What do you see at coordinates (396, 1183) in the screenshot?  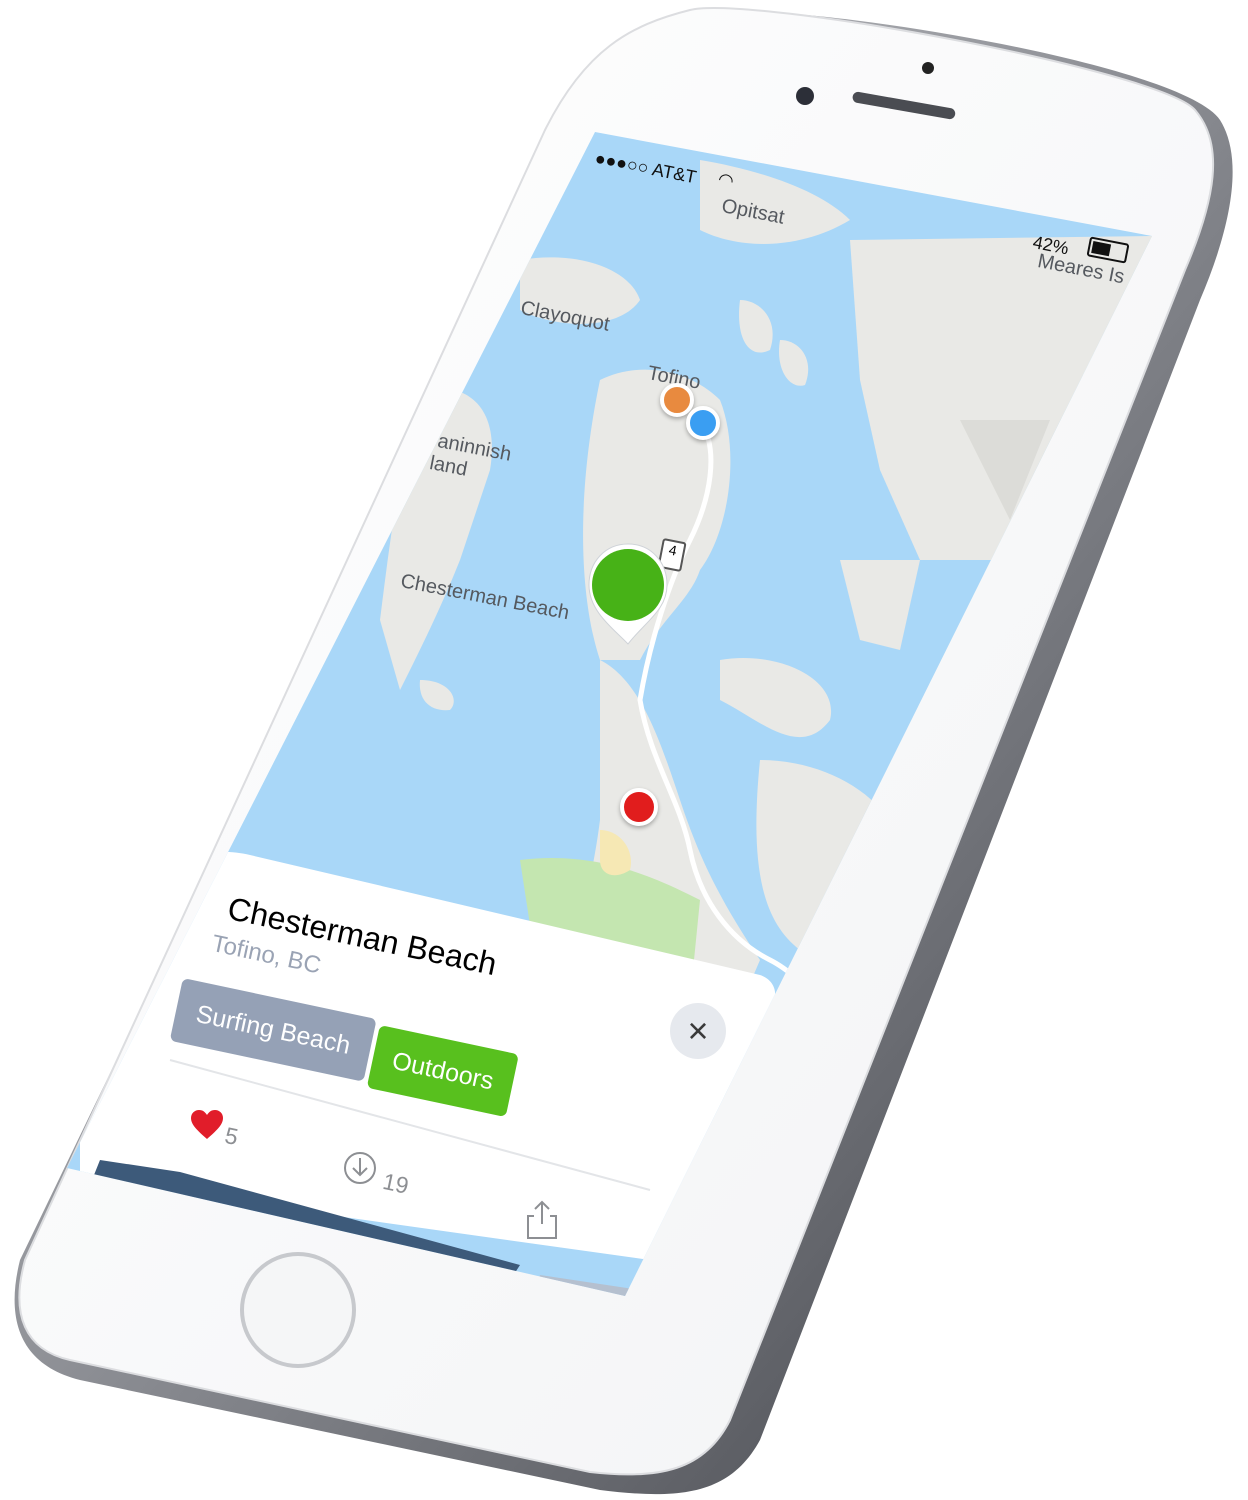 I see `download-count: 19` at bounding box center [396, 1183].